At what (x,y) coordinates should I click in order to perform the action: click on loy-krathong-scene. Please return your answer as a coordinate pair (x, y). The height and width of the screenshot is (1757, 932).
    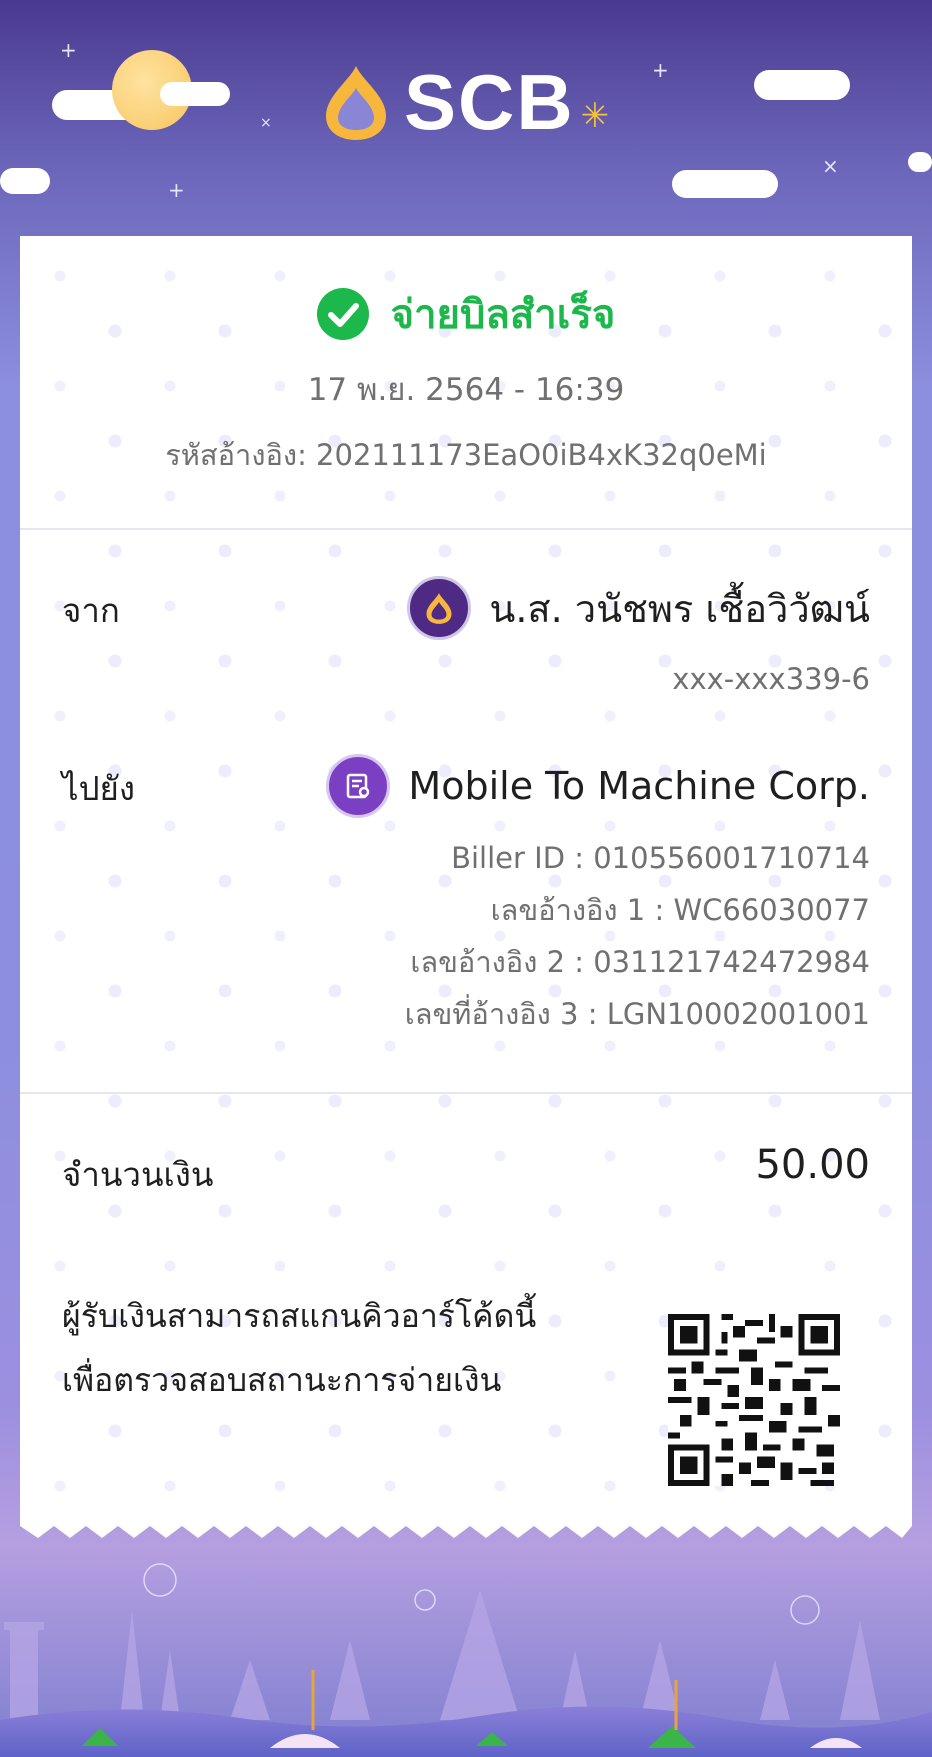
    Looking at the image, I should click on (466, 1660).